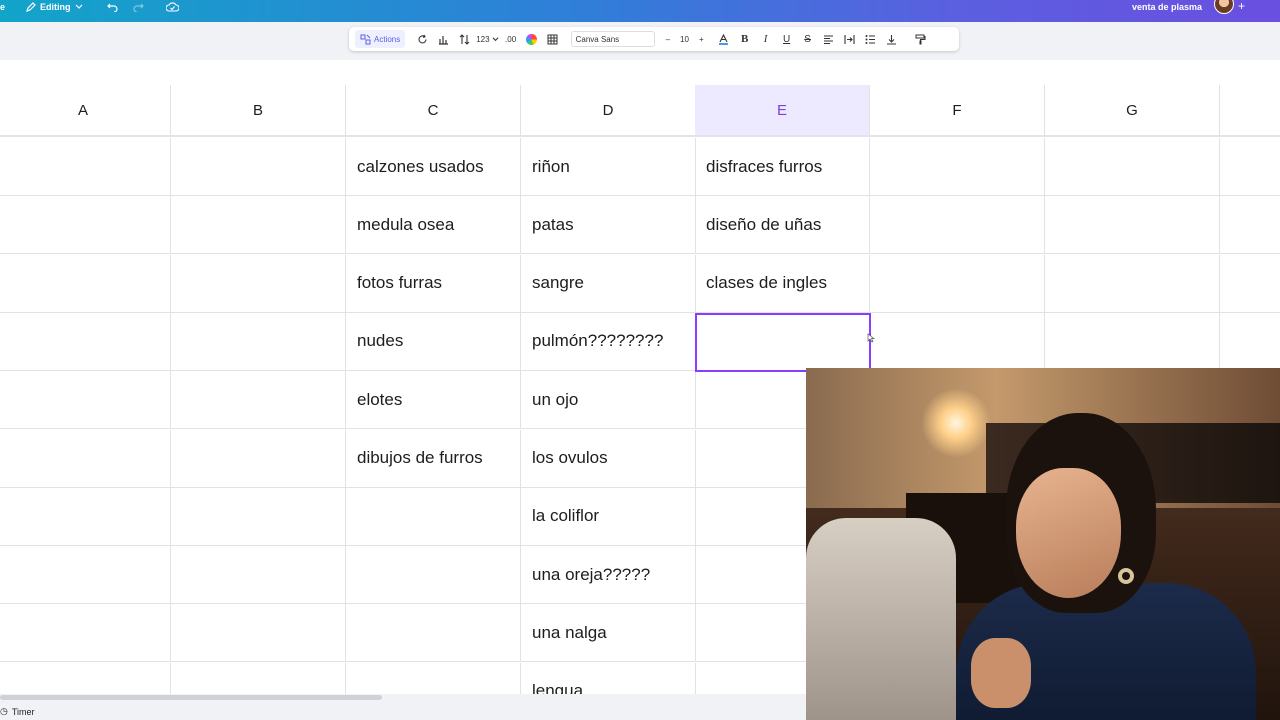 The width and height of the screenshot is (1280, 720). Describe the element at coordinates (56, 7) in the screenshot. I see `editing-mode-dropdown: Editing` at that location.